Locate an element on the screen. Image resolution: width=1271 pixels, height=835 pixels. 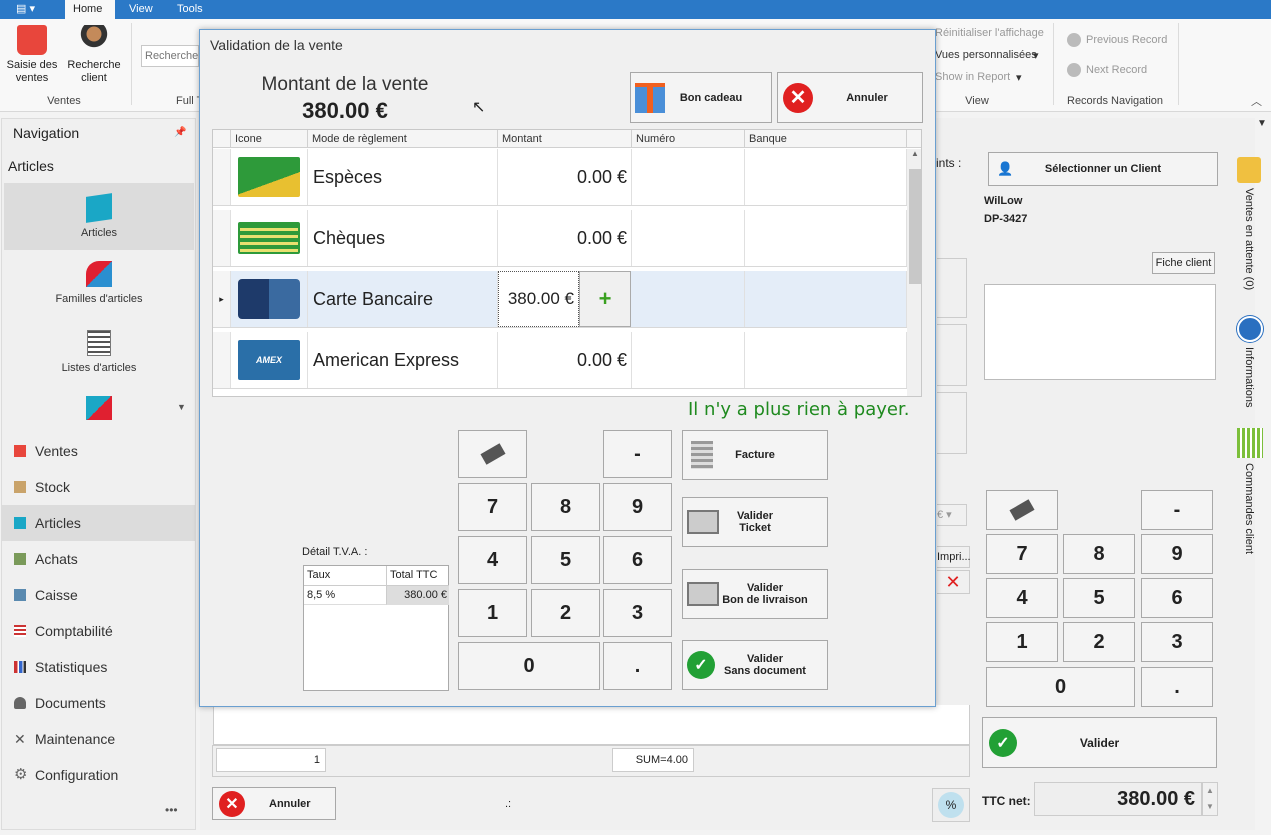
nav-item-maintenance: ✕ Maintenance is located at coordinates (64, 739).